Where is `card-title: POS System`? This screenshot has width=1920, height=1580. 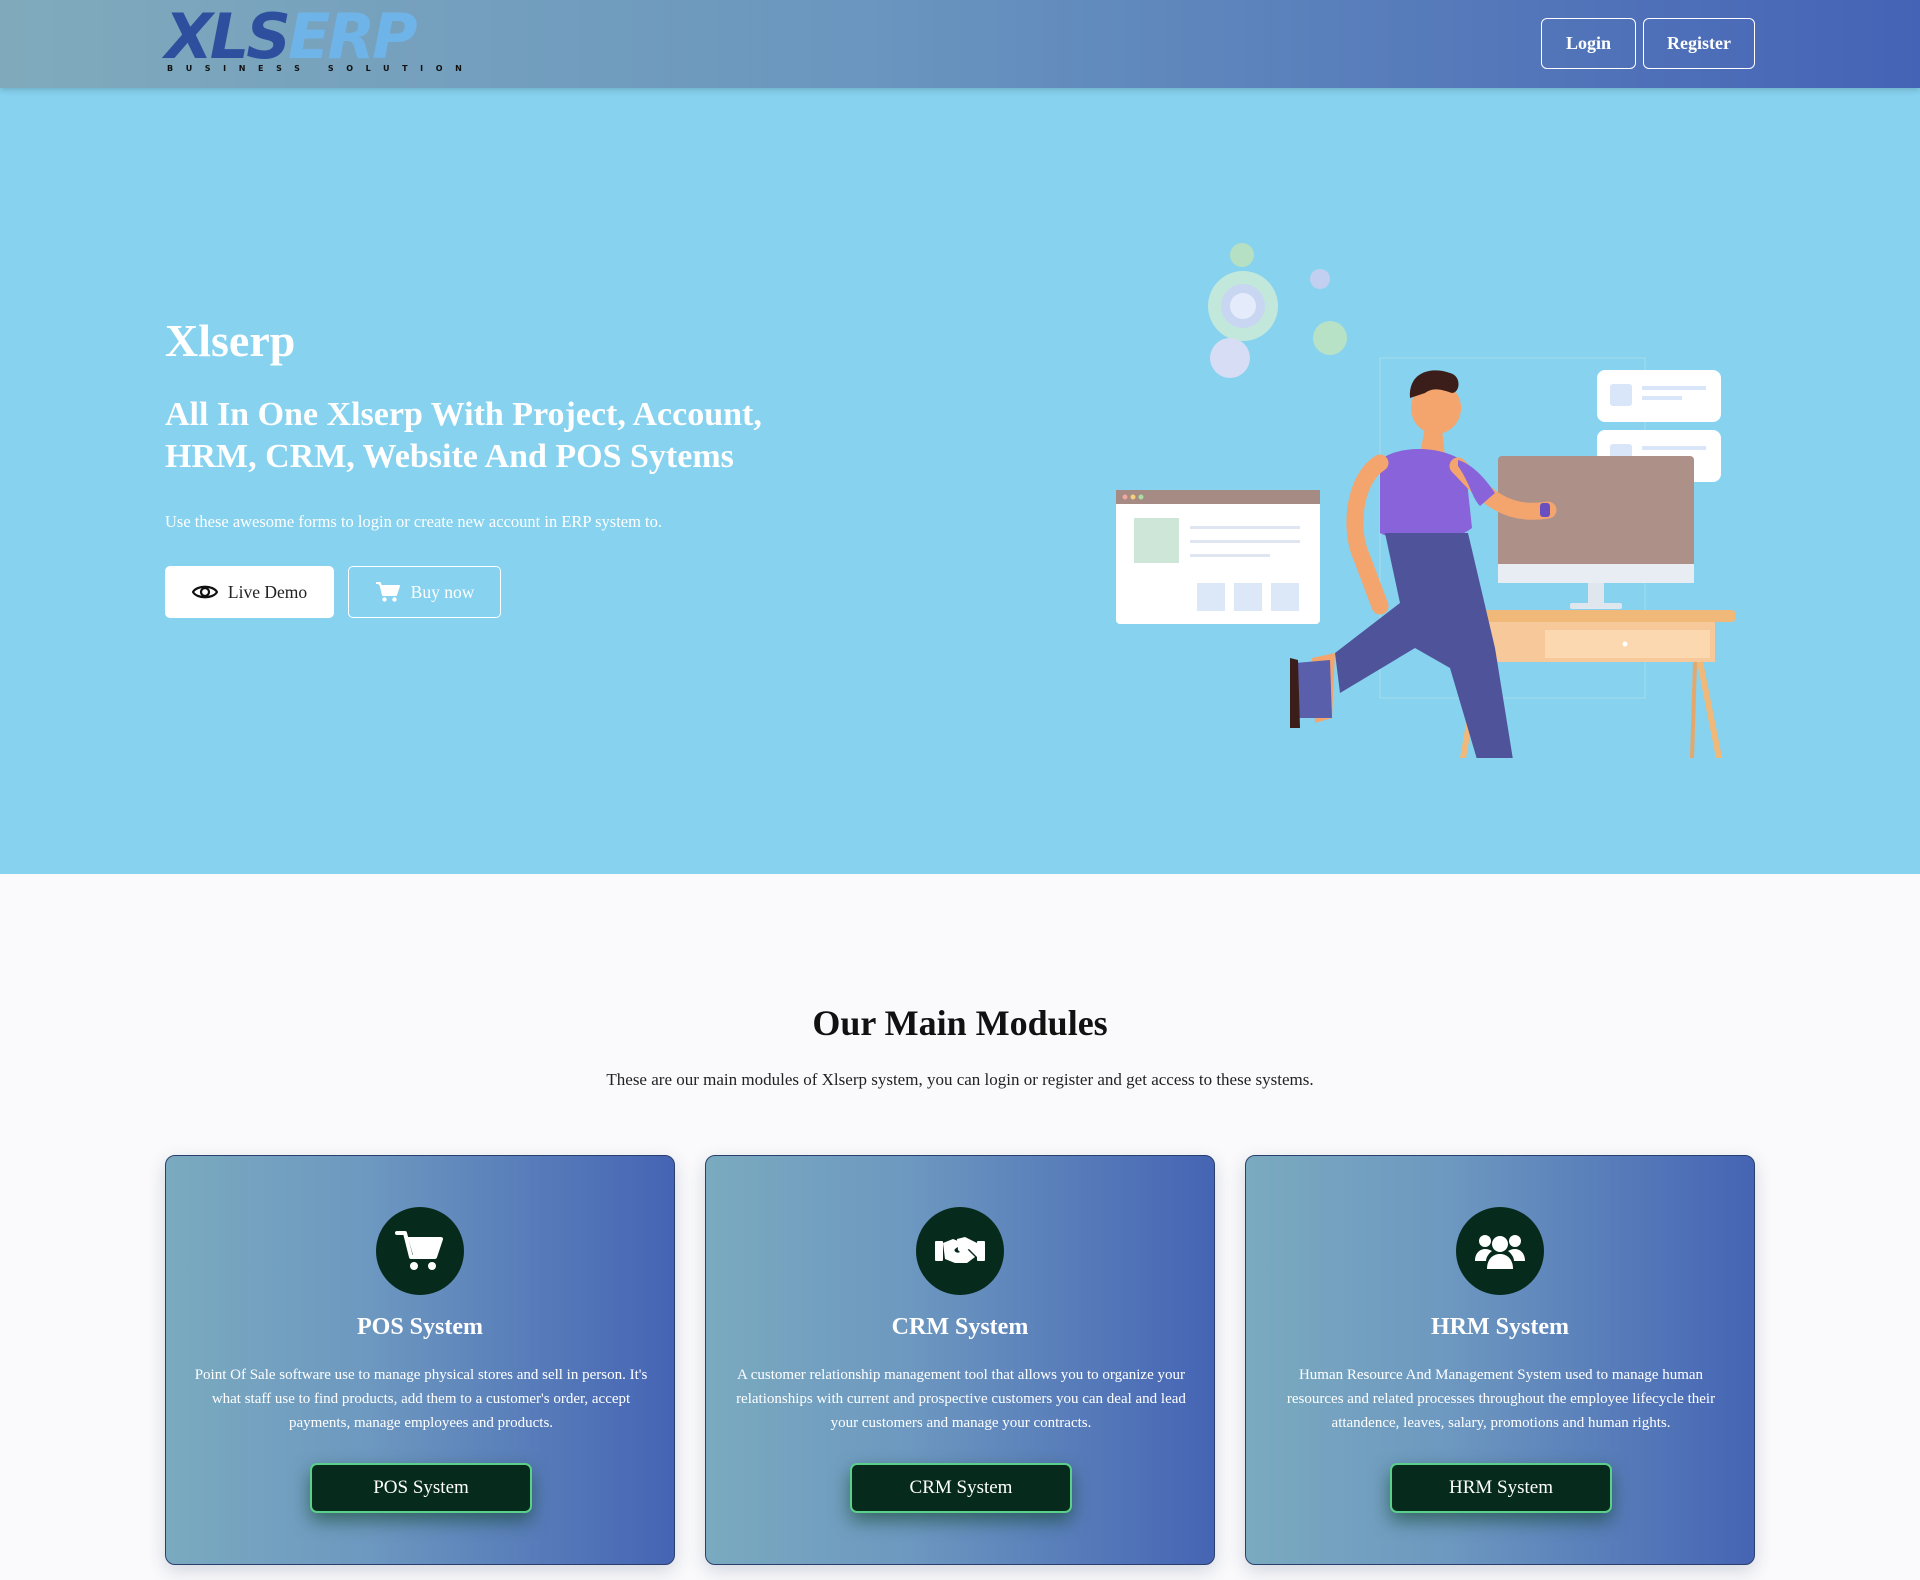 card-title: POS System is located at coordinates (420, 1327).